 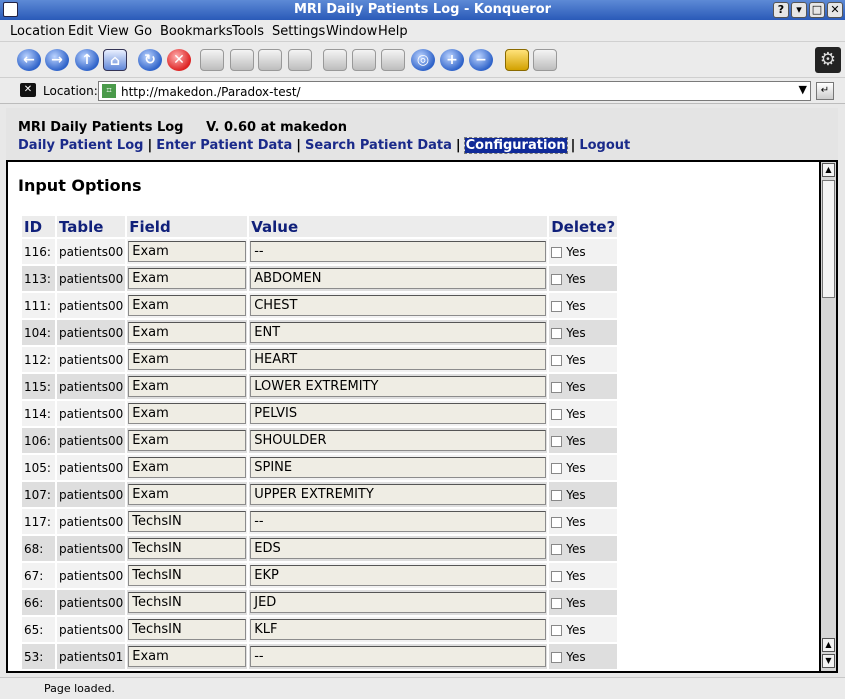 What do you see at coordinates (80, 31) in the screenshot?
I see `menu-edit: Edit` at bounding box center [80, 31].